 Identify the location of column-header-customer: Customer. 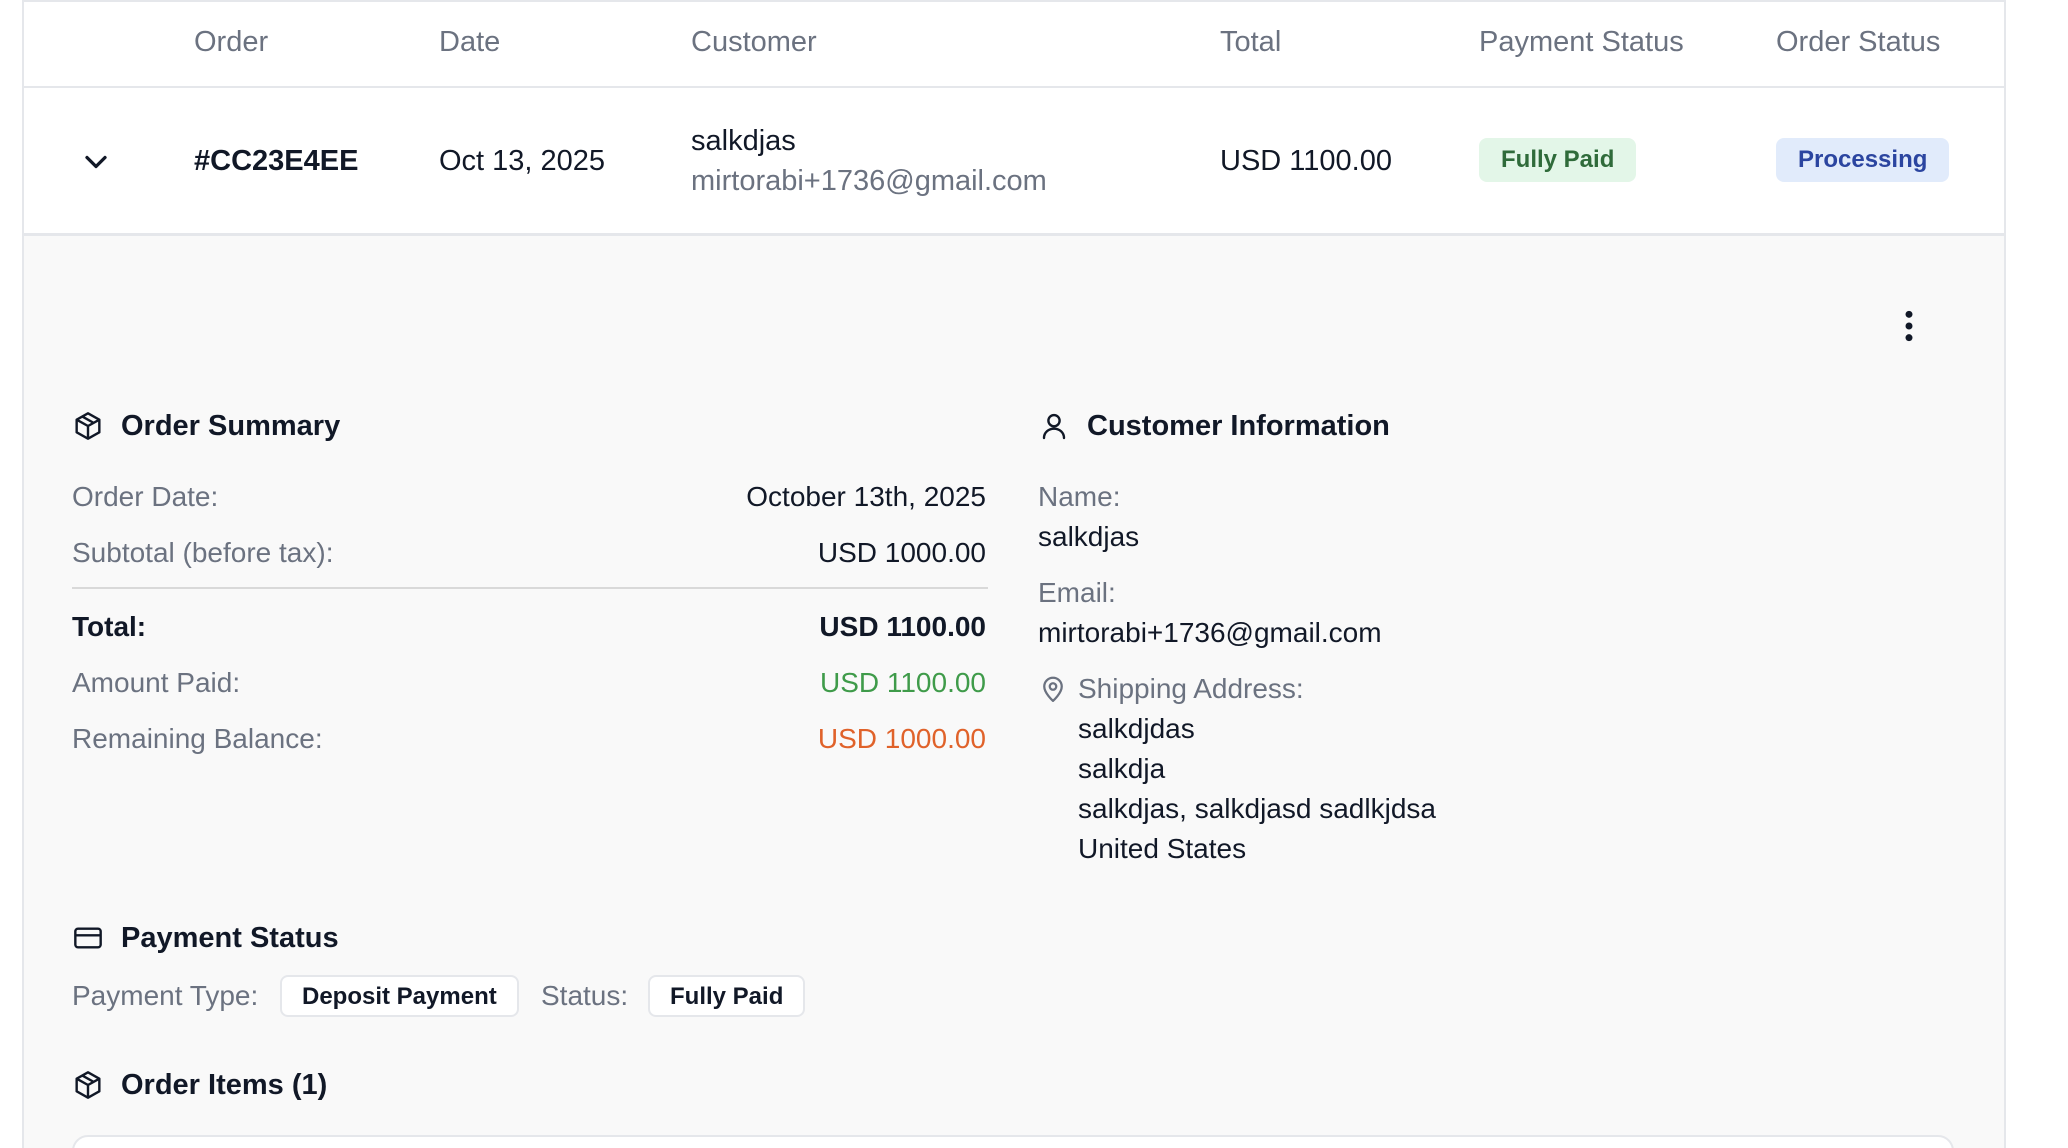
(754, 42).